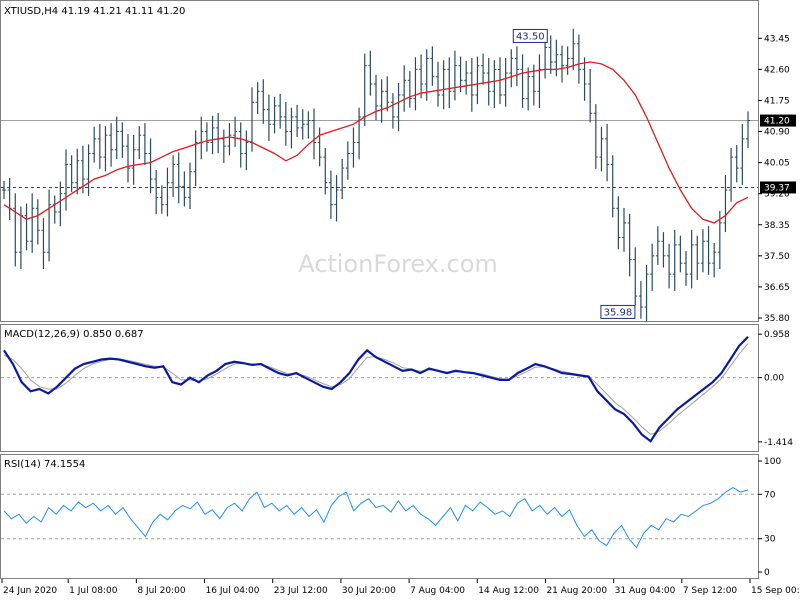 This screenshot has height=600, width=800. Describe the element at coordinates (777, 319) in the screenshot. I see `price-tick-label: 35.80` at that location.